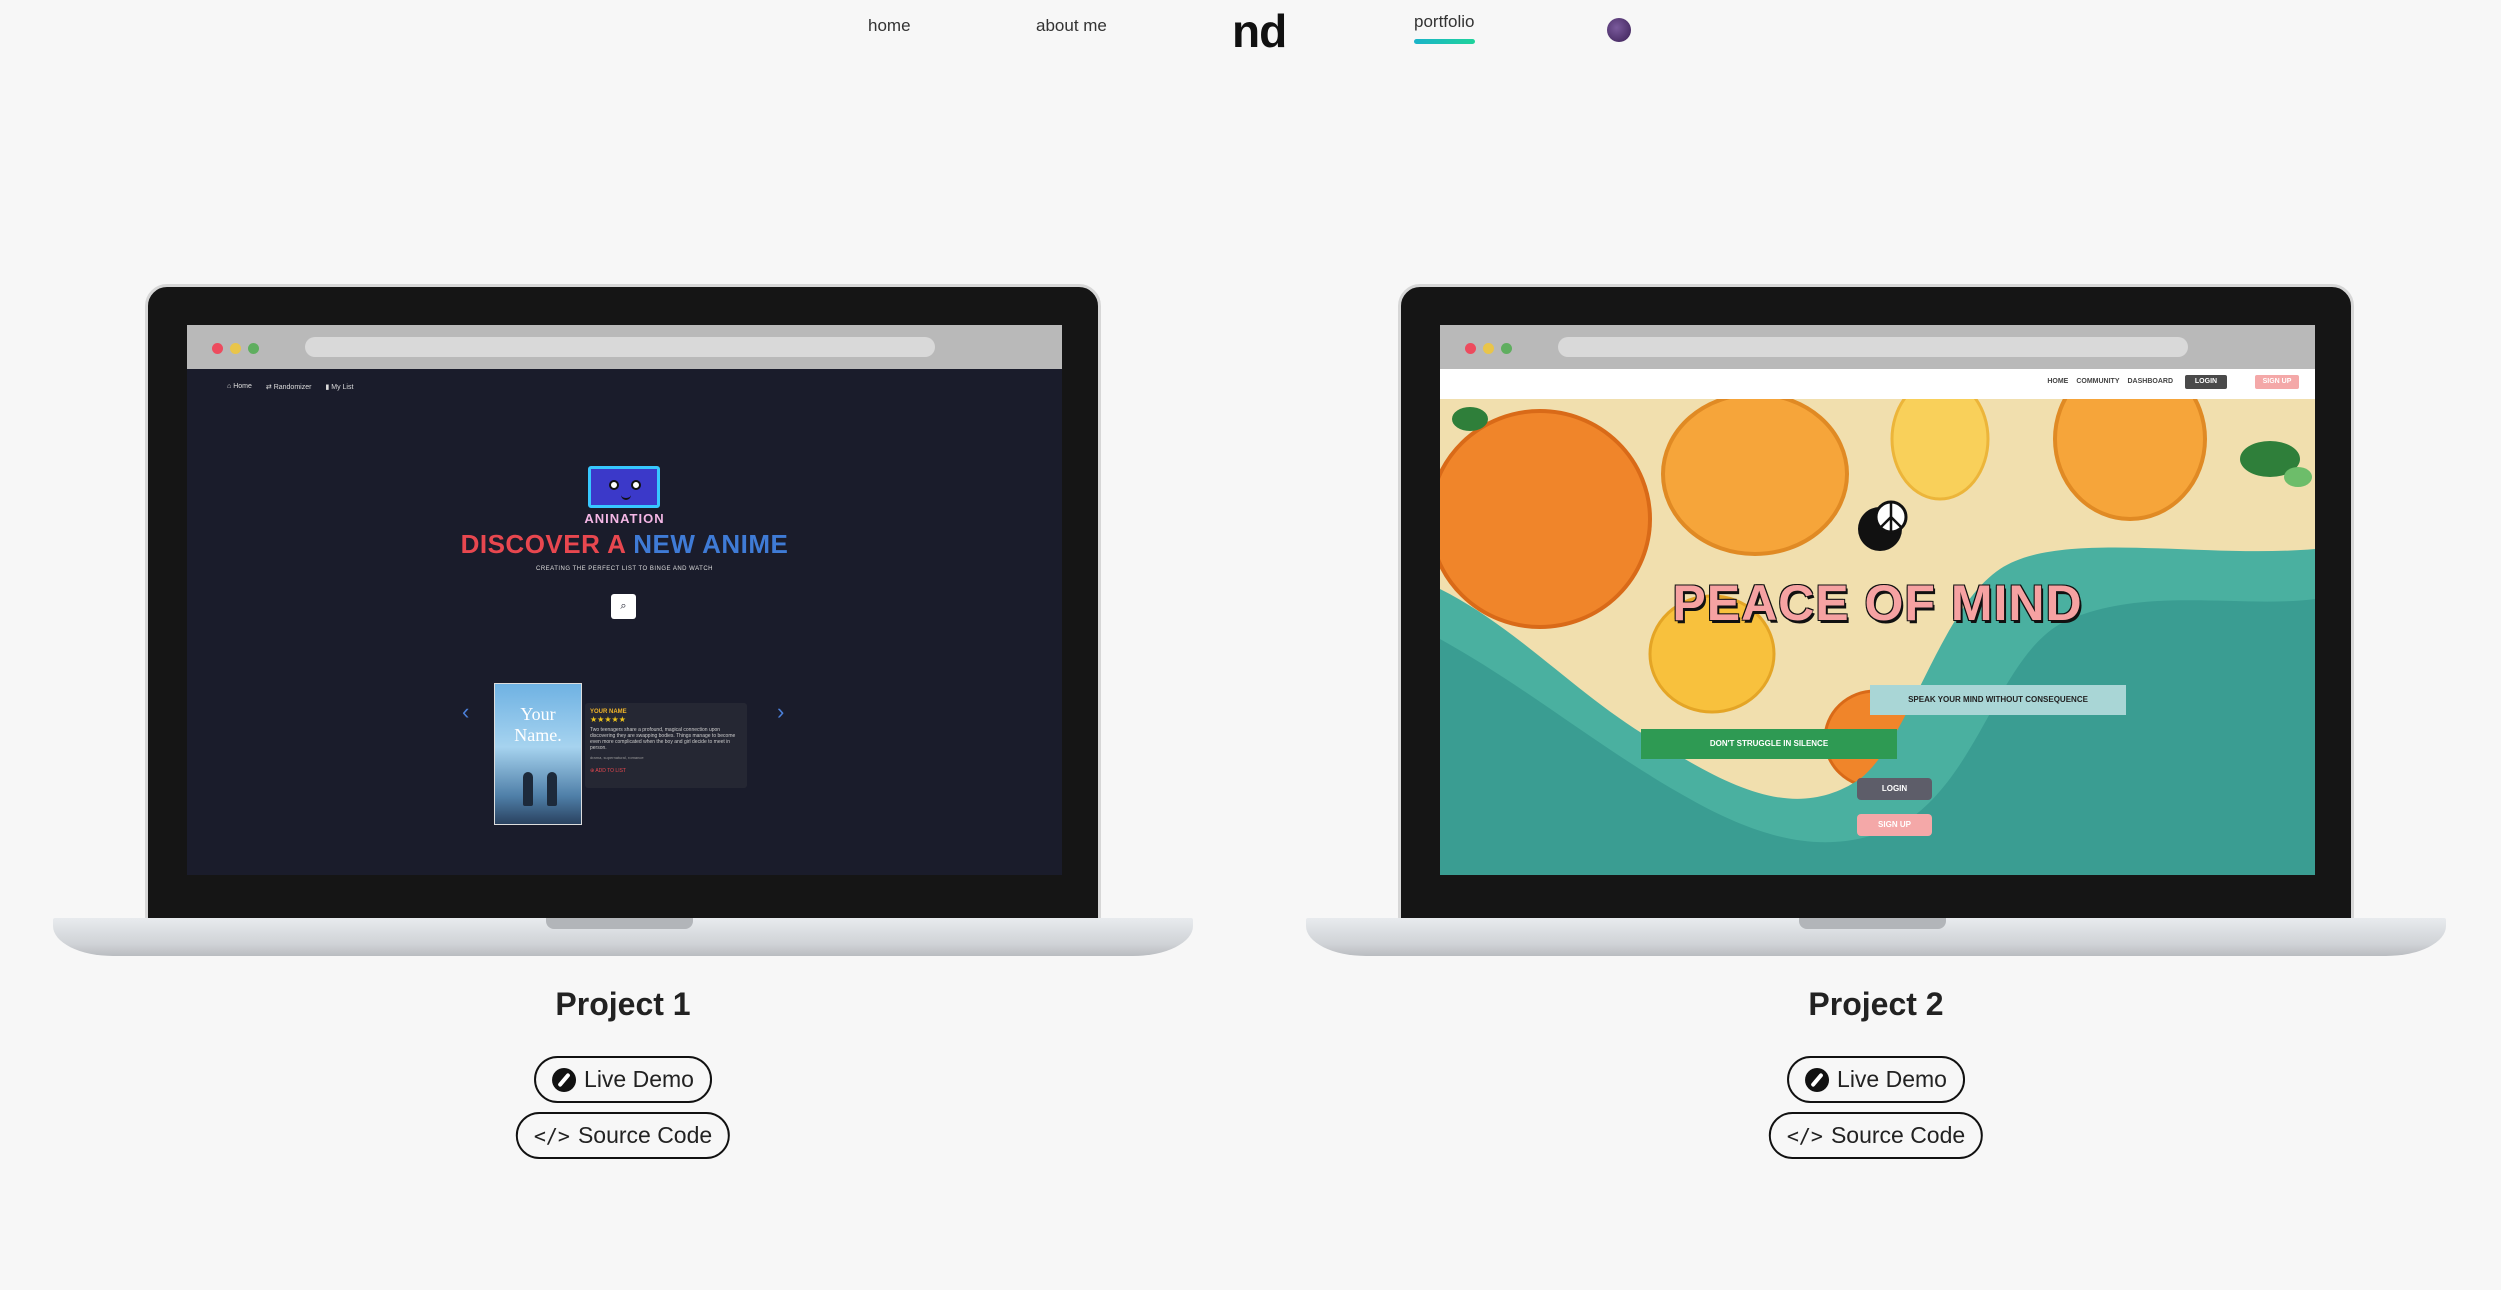 Image resolution: width=2501 pixels, height=1290 pixels. I want to click on preview-login-button: LOGIN, so click(2206, 382).